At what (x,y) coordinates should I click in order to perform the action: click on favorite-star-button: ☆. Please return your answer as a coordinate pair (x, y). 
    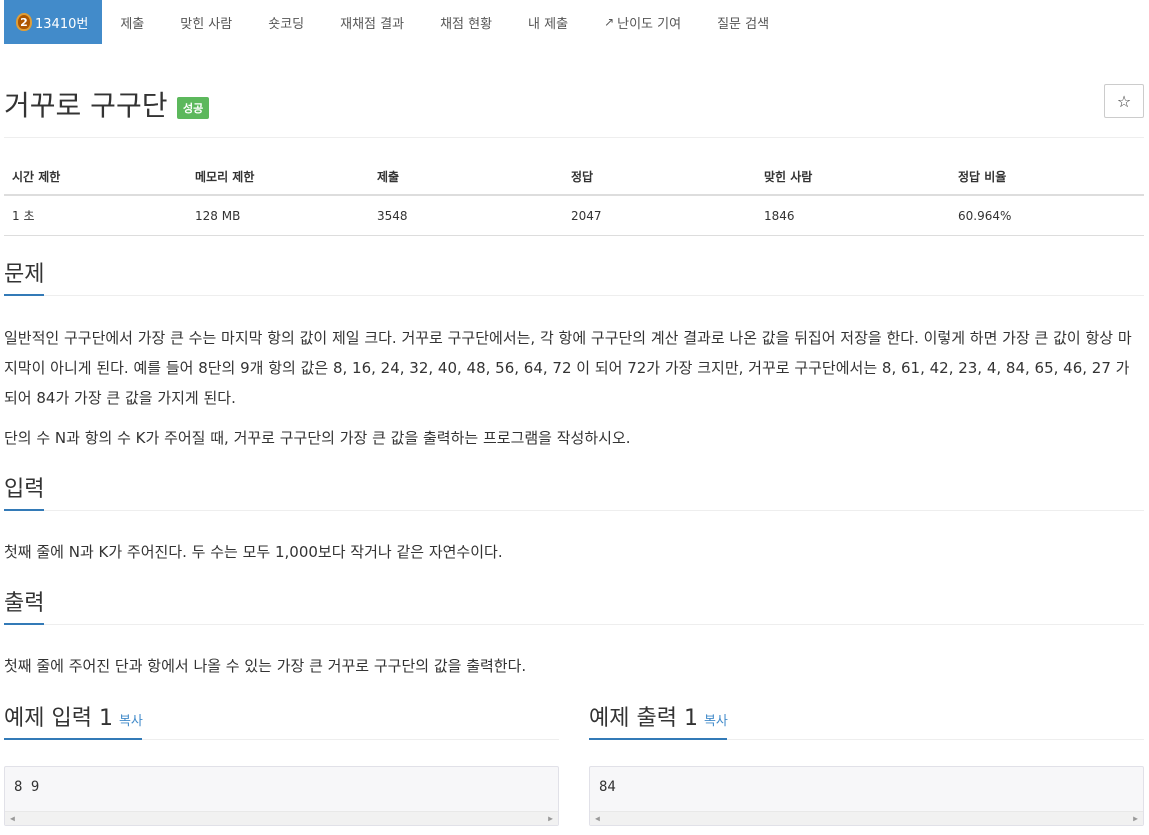
    Looking at the image, I should click on (1124, 101).